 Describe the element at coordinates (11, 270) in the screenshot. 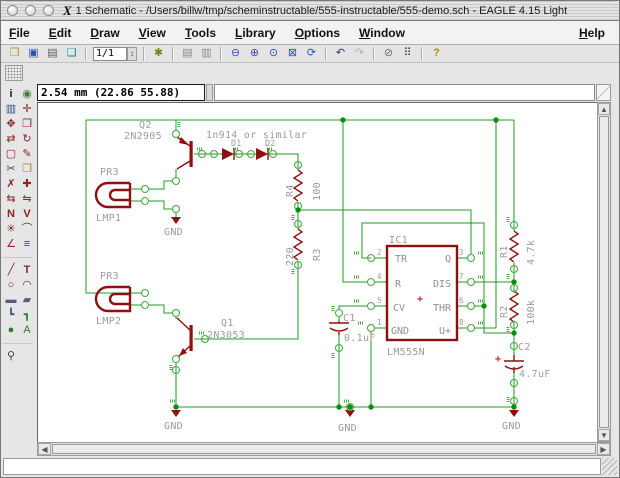

I see `tool-wire-icon: ╱` at that location.